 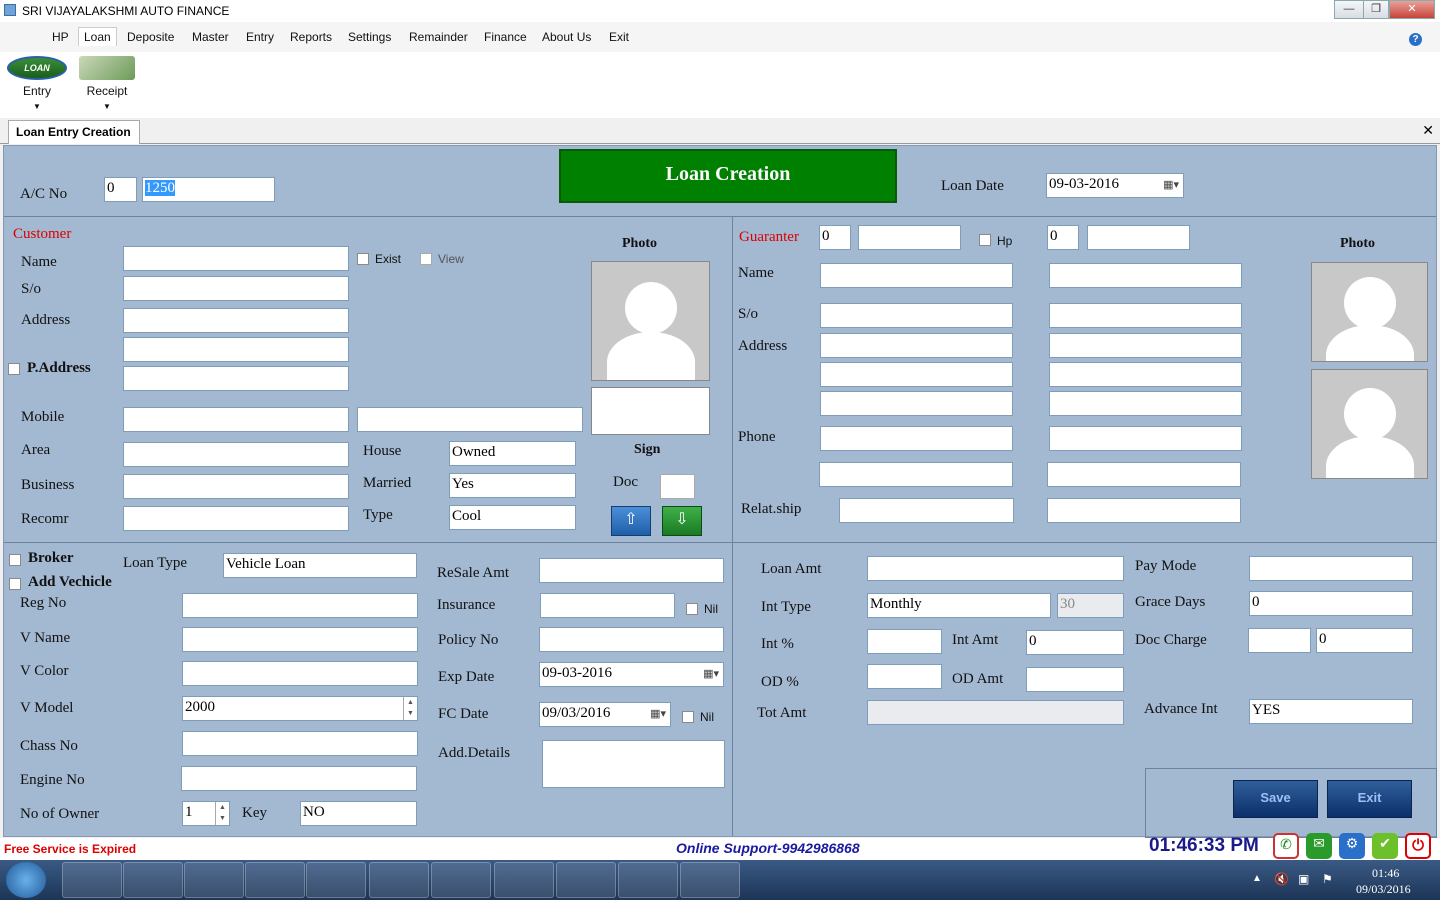 What do you see at coordinates (909, 237) in the screenshot?
I see `guarantor-id1-name-input` at bounding box center [909, 237].